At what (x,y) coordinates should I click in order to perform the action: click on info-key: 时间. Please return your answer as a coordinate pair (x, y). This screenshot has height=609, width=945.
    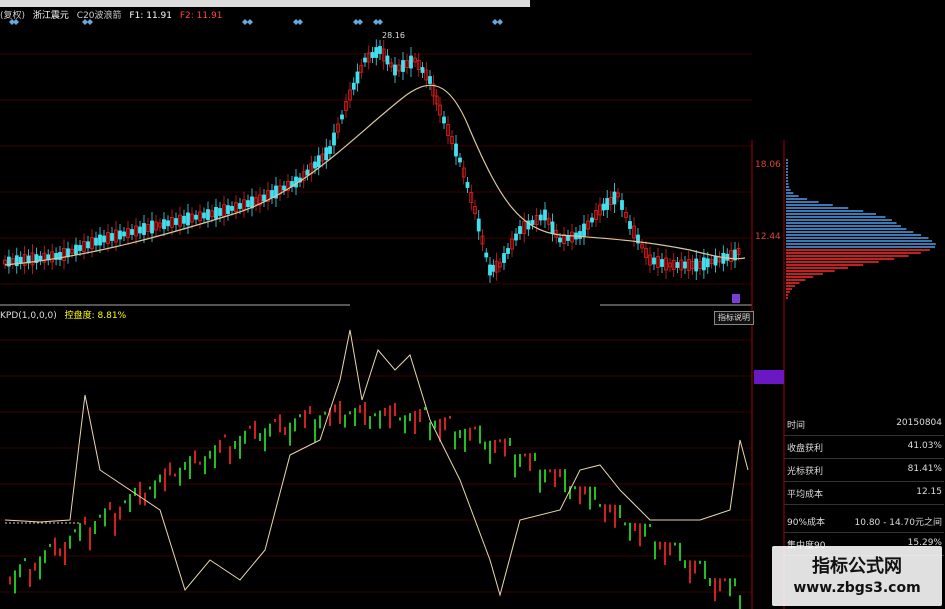
    Looking at the image, I should click on (796, 426).